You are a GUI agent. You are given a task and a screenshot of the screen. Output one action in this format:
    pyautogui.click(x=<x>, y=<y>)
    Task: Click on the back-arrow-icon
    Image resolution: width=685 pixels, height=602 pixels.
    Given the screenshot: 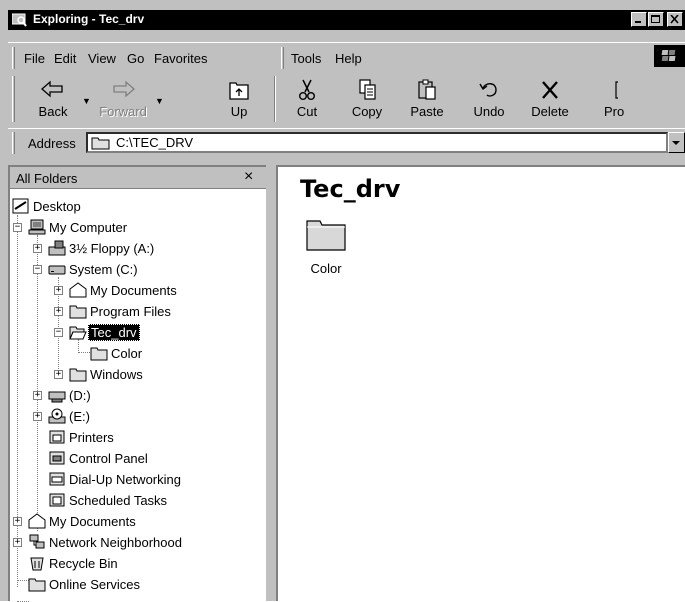 What is the action you would take?
    pyautogui.click(x=53, y=90)
    